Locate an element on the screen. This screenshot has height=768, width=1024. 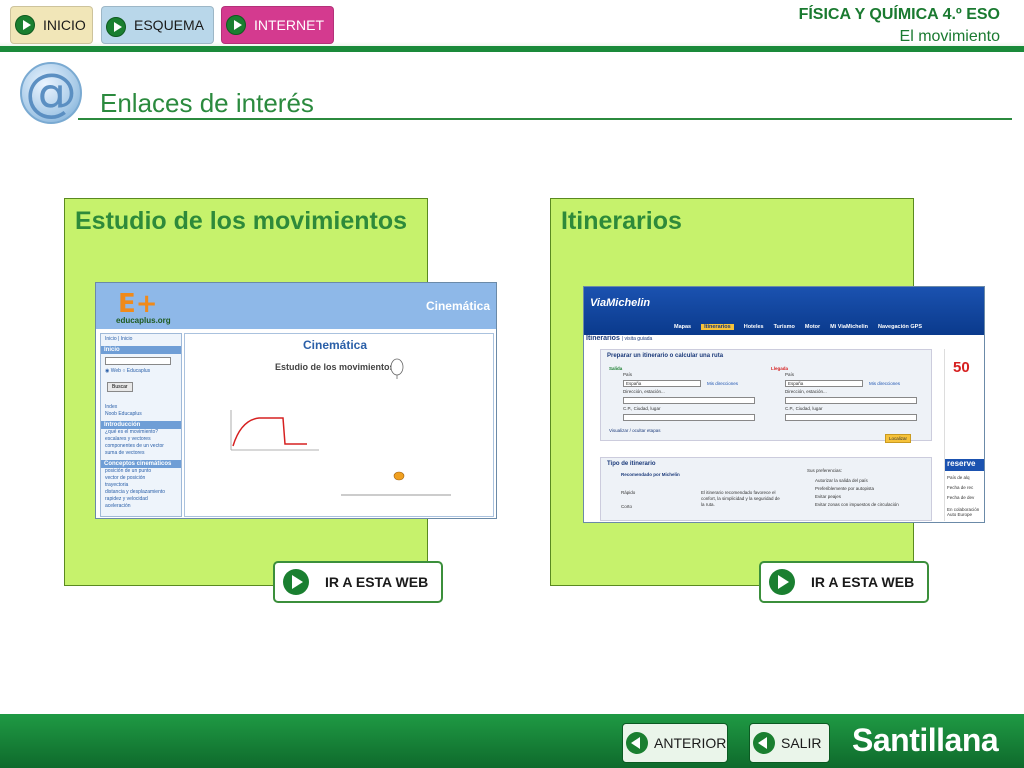
educaplus-logo-text: educaplus.org is located at coordinates (143, 320).